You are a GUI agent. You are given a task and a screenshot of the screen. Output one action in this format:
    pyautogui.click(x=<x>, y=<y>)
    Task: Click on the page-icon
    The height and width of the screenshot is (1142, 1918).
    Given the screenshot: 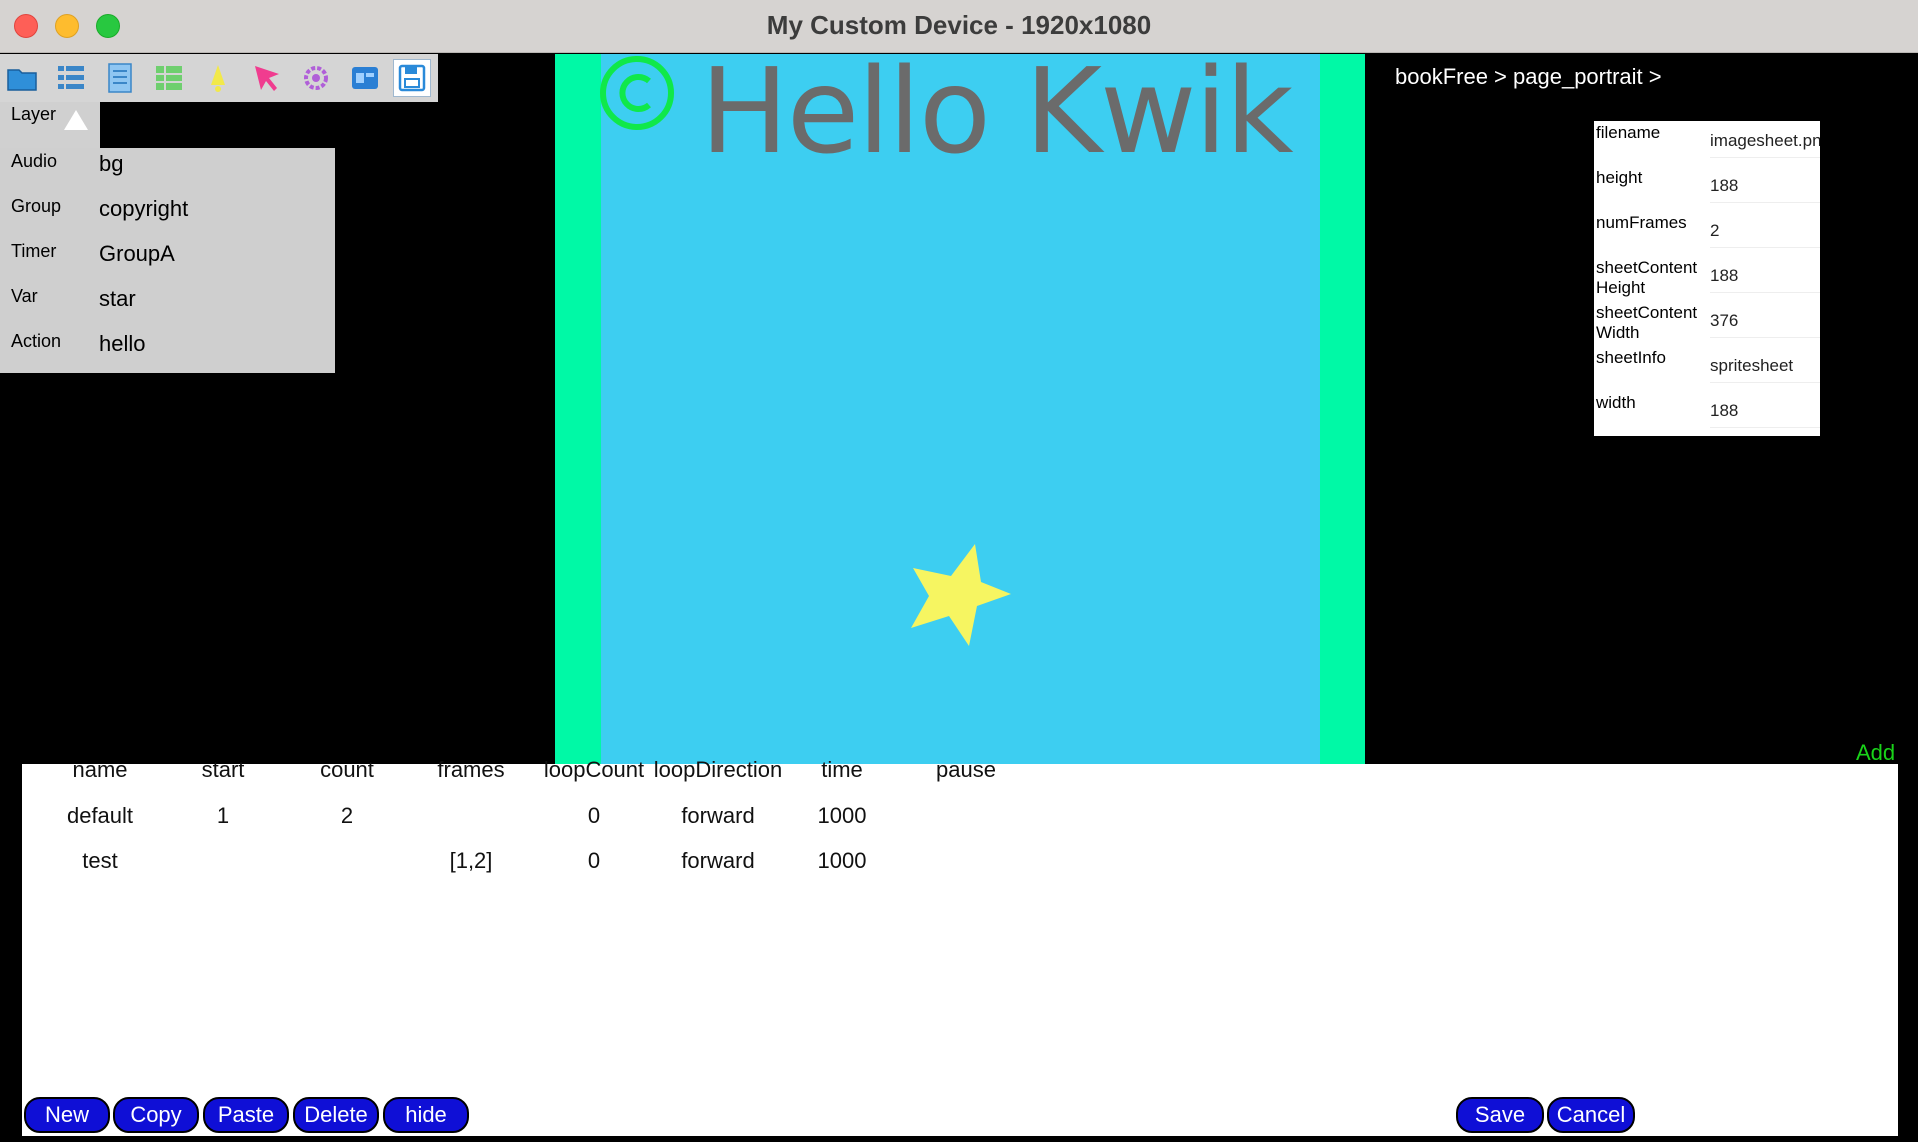 What is the action you would take?
    pyautogui.click(x=120, y=78)
    